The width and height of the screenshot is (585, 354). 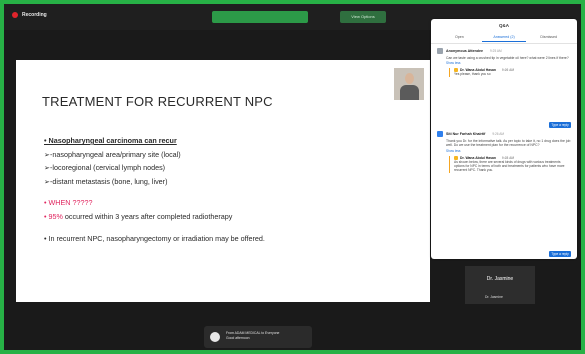 I want to click on recording-indicator: Recording, so click(x=29, y=15).